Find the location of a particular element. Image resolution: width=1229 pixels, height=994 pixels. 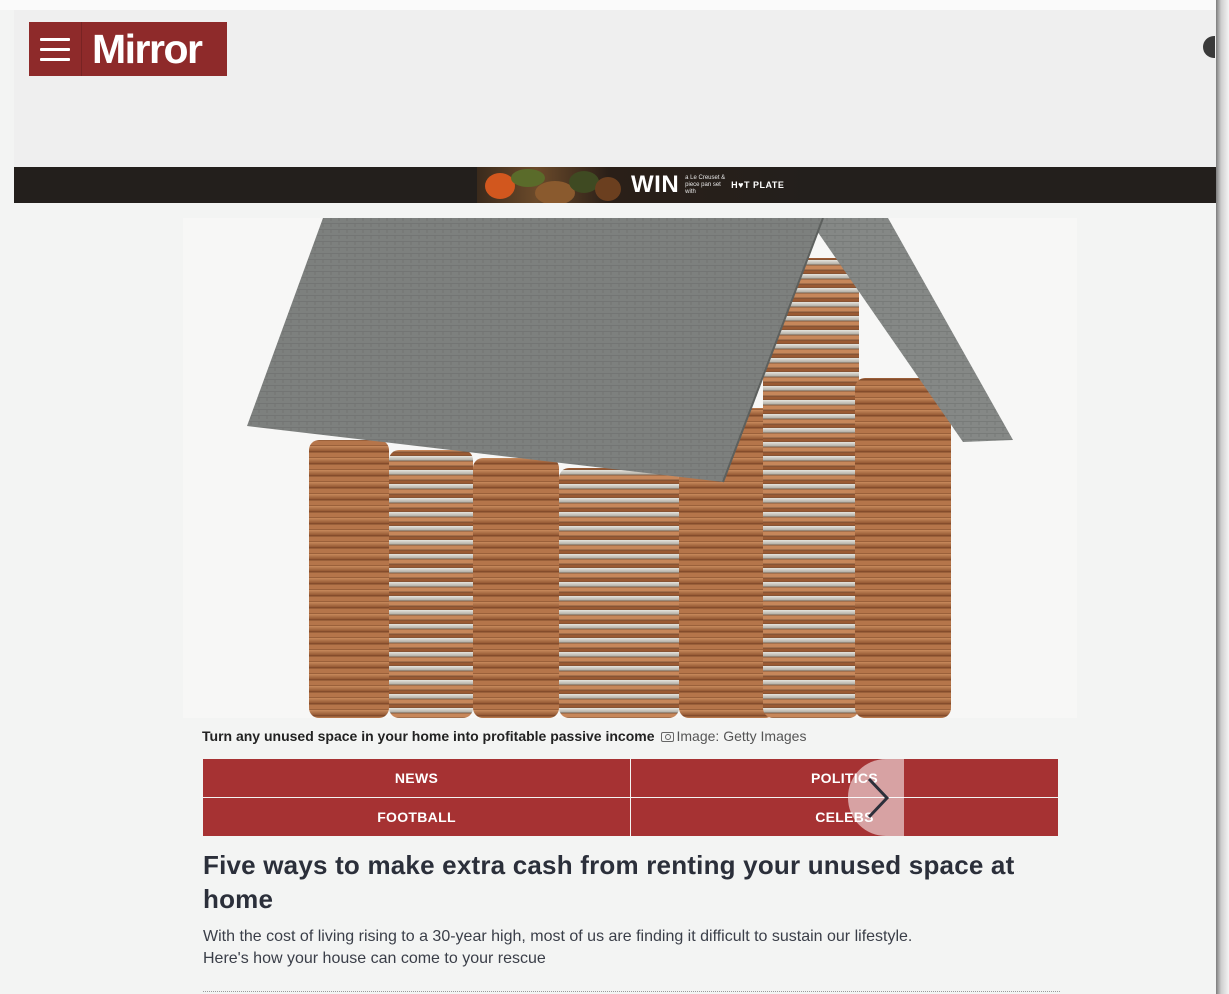

logo-text: Mirror is located at coordinates (142, 49).